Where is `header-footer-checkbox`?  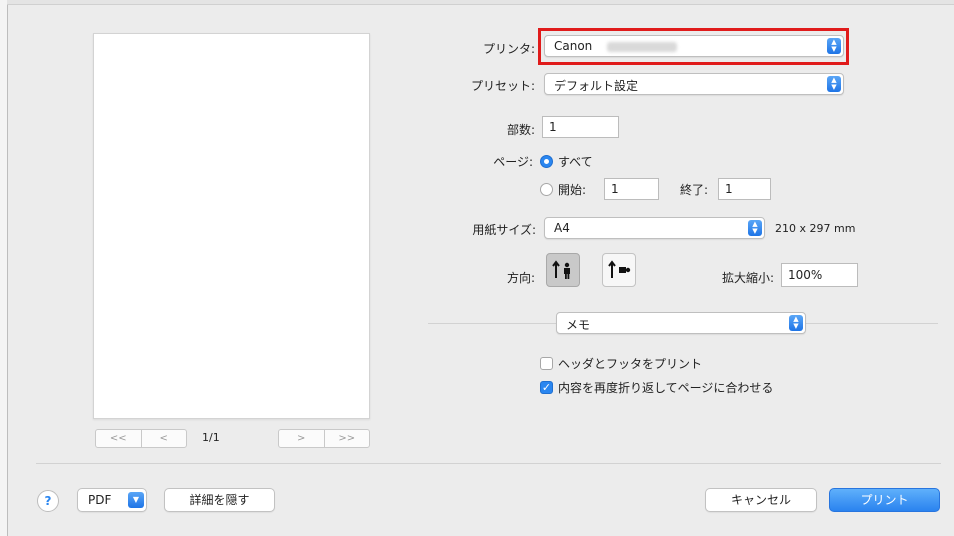 header-footer-checkbox is located at coordinates (546, 363).